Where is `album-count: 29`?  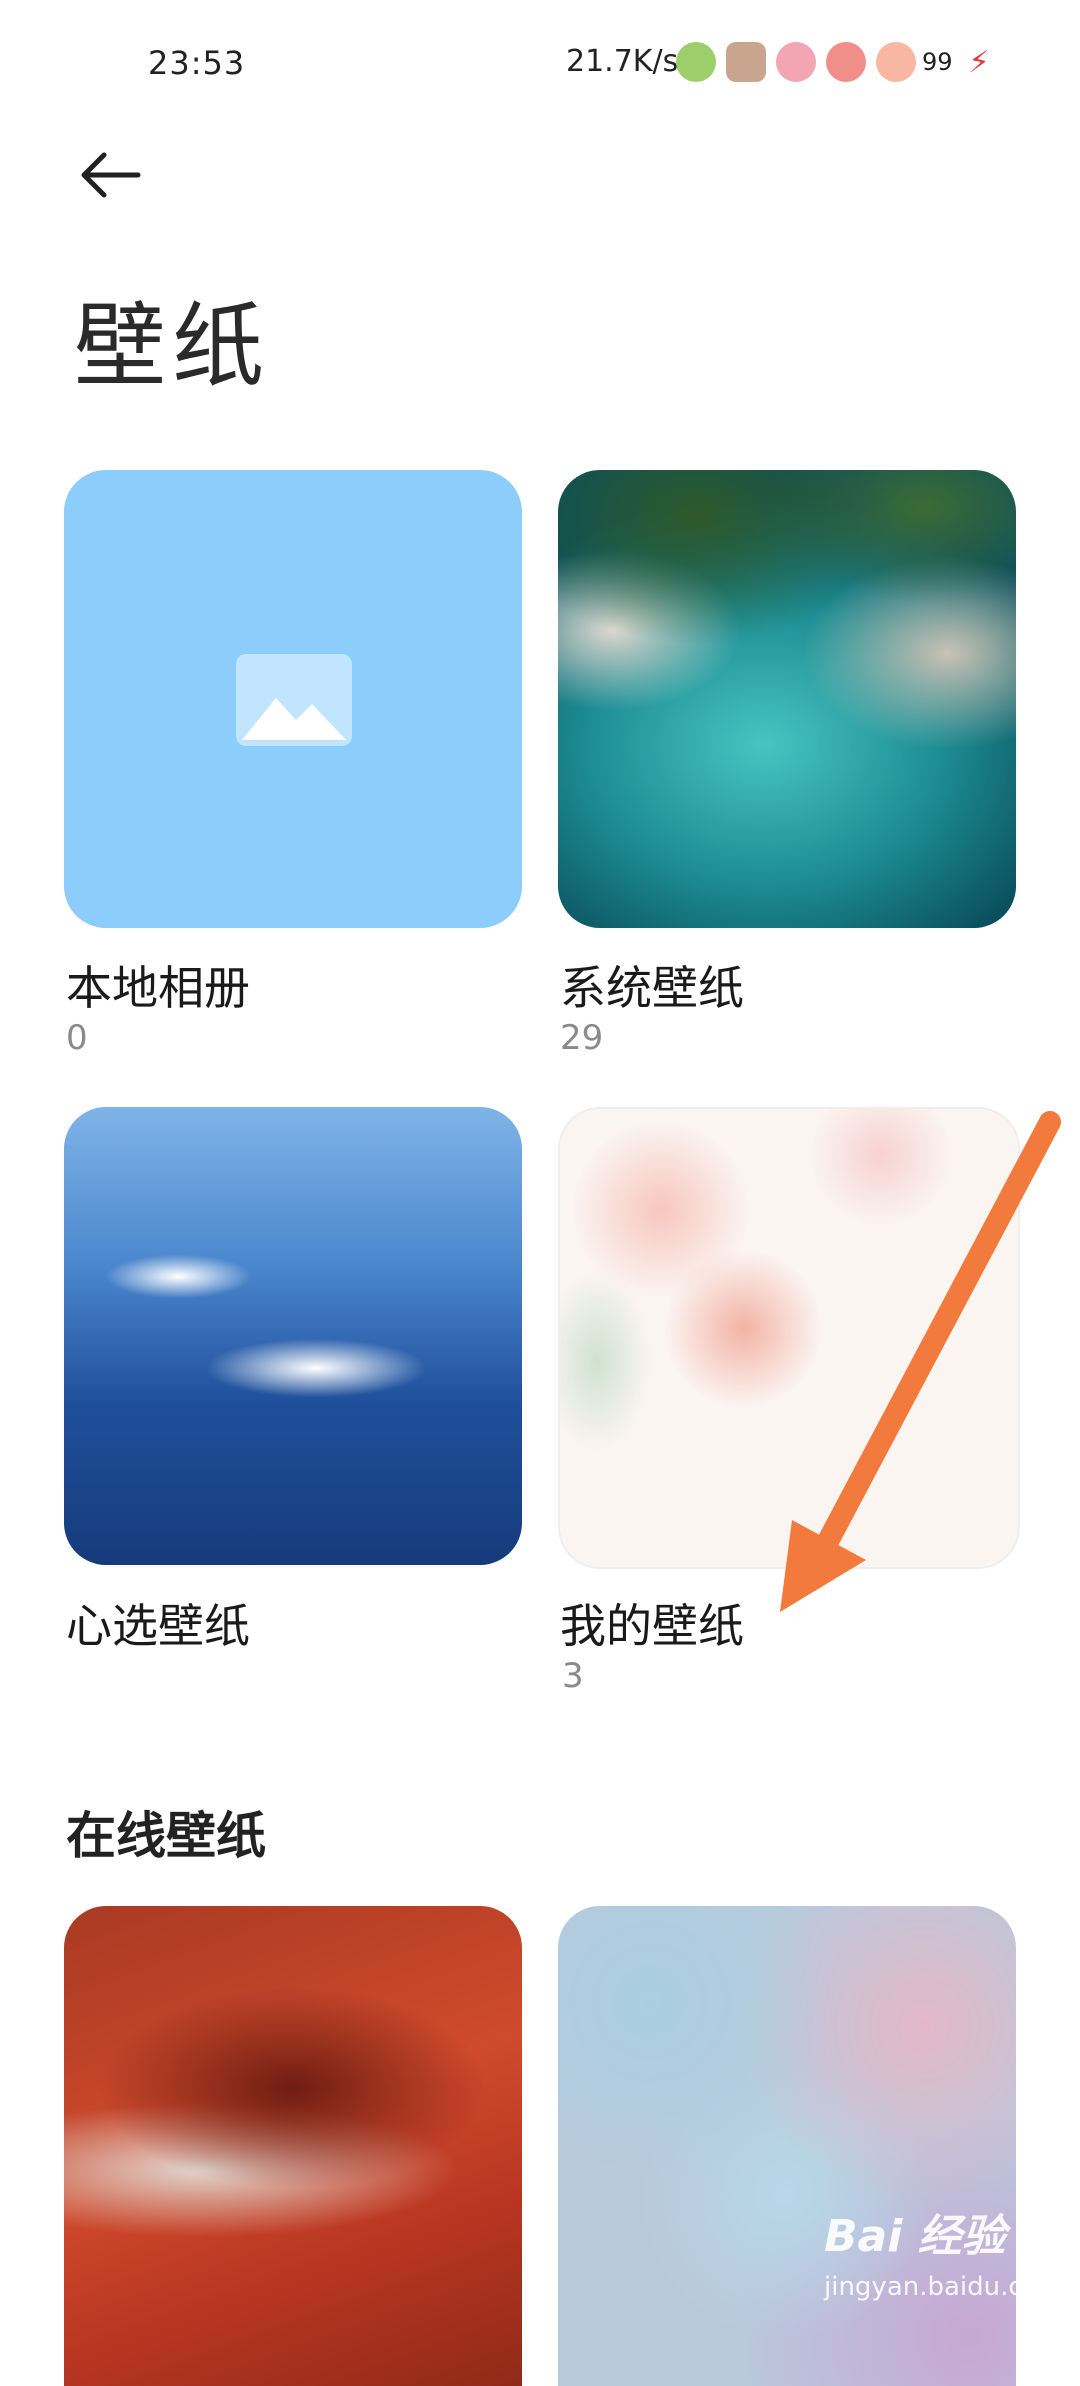 album-count: 29 is located at coordinates (582, 1038).